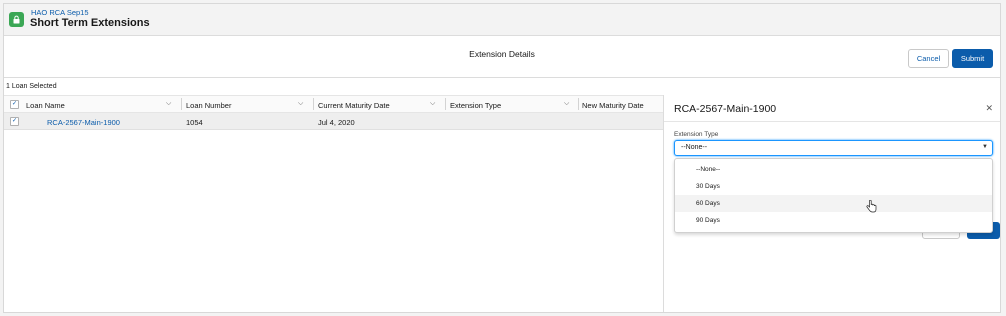 This screenshot has height=316, width=1006. Describe the element at coordinates (336, 122) in the screenshot. I see `current-maturity-cell: Jul 4, 2020` at that location.